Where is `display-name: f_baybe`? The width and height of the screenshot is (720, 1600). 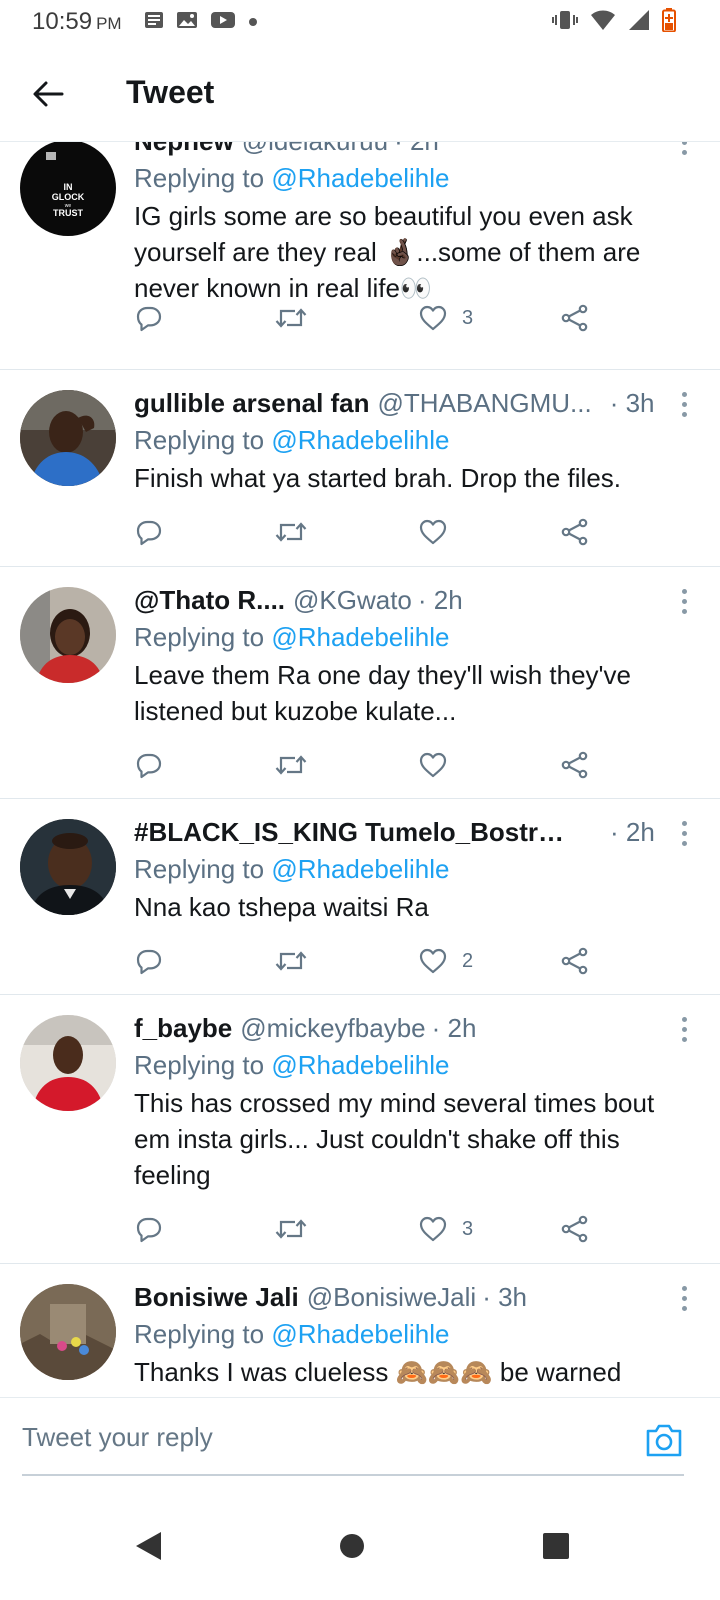 display-name: f_baybe is located at coordinates (183, 1028).